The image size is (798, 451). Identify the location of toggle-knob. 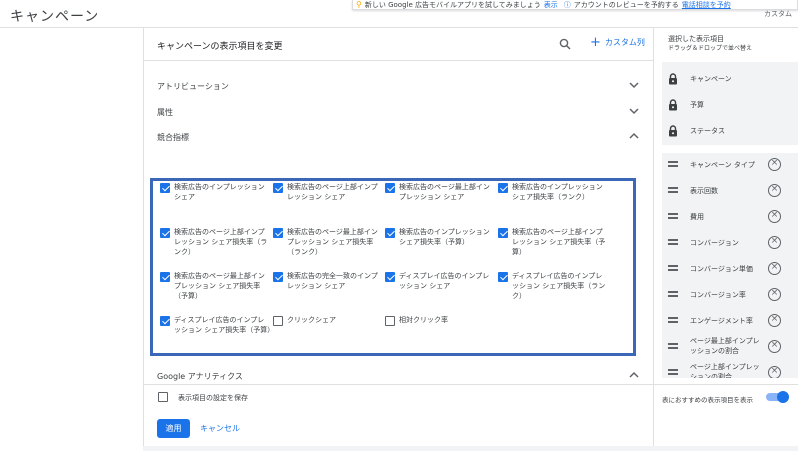
(783, 397).